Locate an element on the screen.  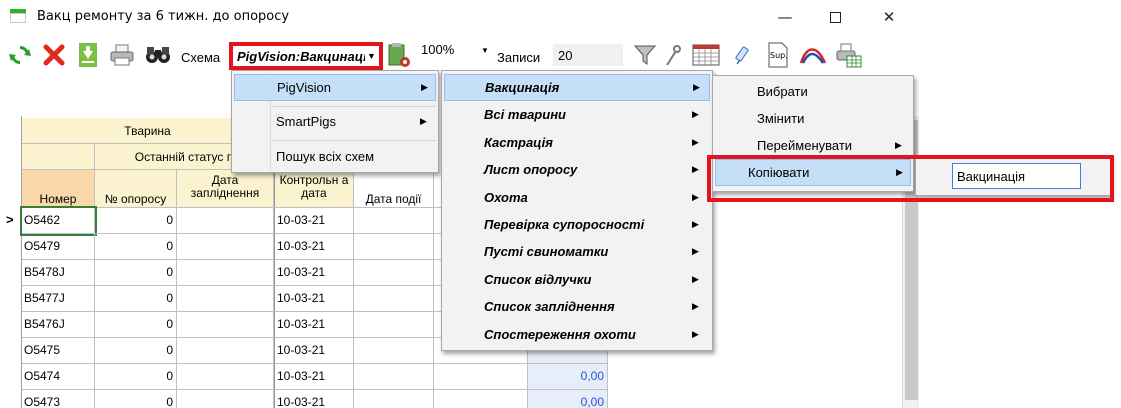
minimize-button: — is located at coordinates (785, 17).